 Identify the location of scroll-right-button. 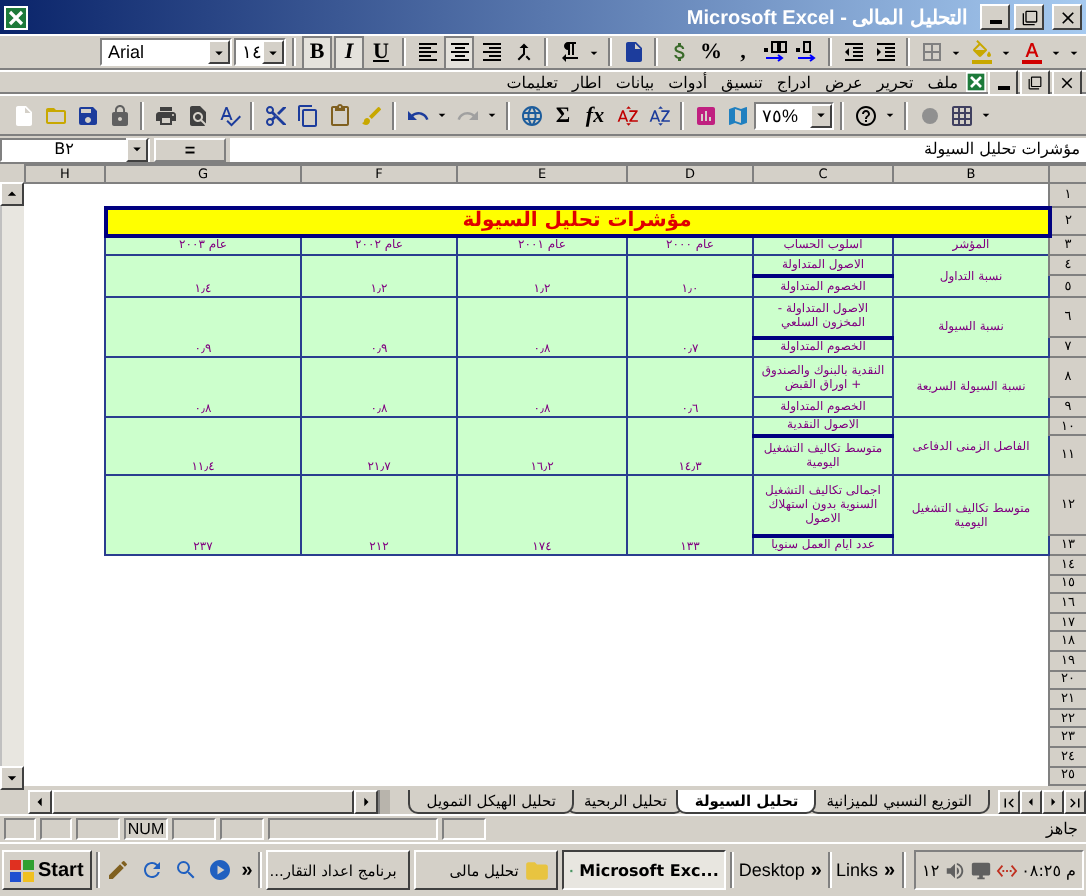
(366, 802).